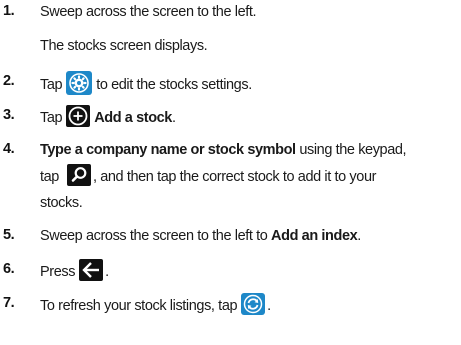 Image resolution: width=461 pixels, height=345 pixels. What do you see at coordinates (51, 117) in the screenshot?
I see `step-3-pre: Tap` at bounding box center [51, 117].